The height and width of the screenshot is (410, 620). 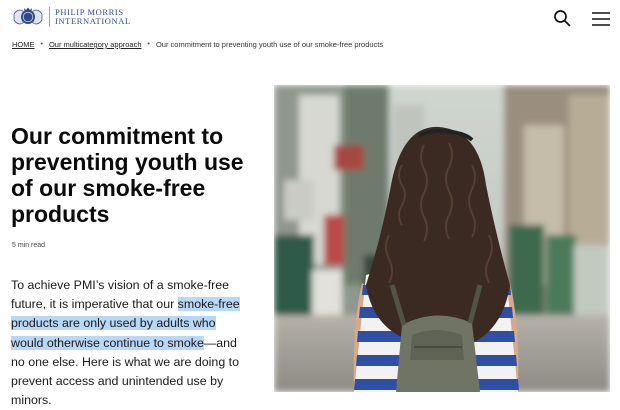 I want to click on site-header: PHILIP MORRIS INTERNATIONAL, so click(x=310, y=18).